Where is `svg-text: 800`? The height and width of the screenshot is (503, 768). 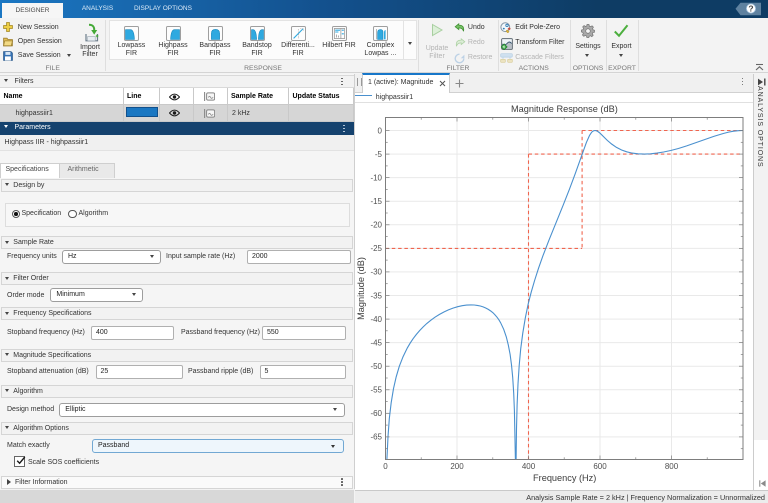
svg-text: 800 is located at coordinates (672, 466).